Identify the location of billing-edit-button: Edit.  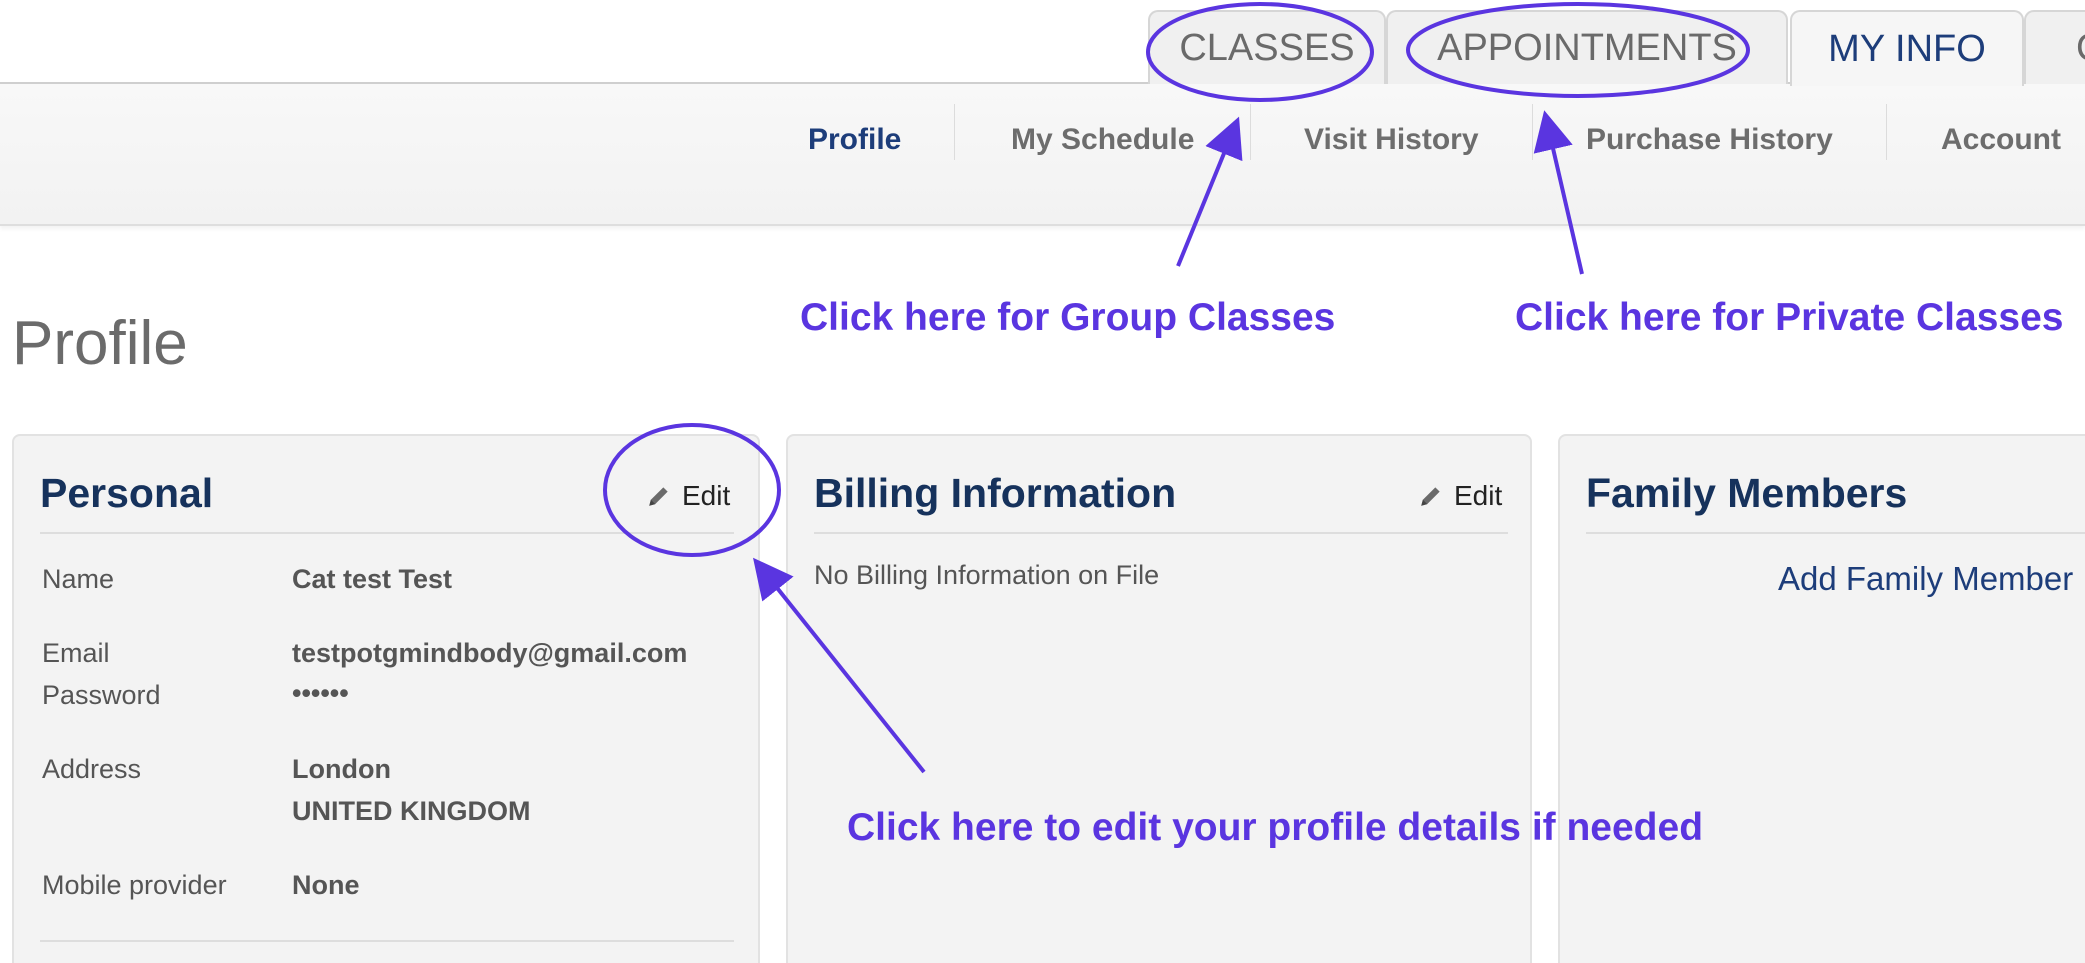
(1460, 496).